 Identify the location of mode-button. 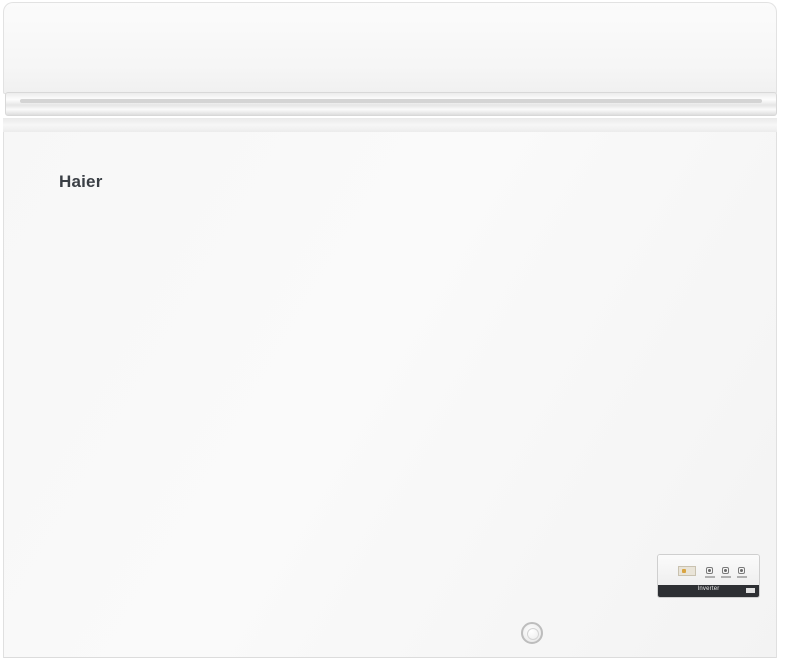
(725, 570).